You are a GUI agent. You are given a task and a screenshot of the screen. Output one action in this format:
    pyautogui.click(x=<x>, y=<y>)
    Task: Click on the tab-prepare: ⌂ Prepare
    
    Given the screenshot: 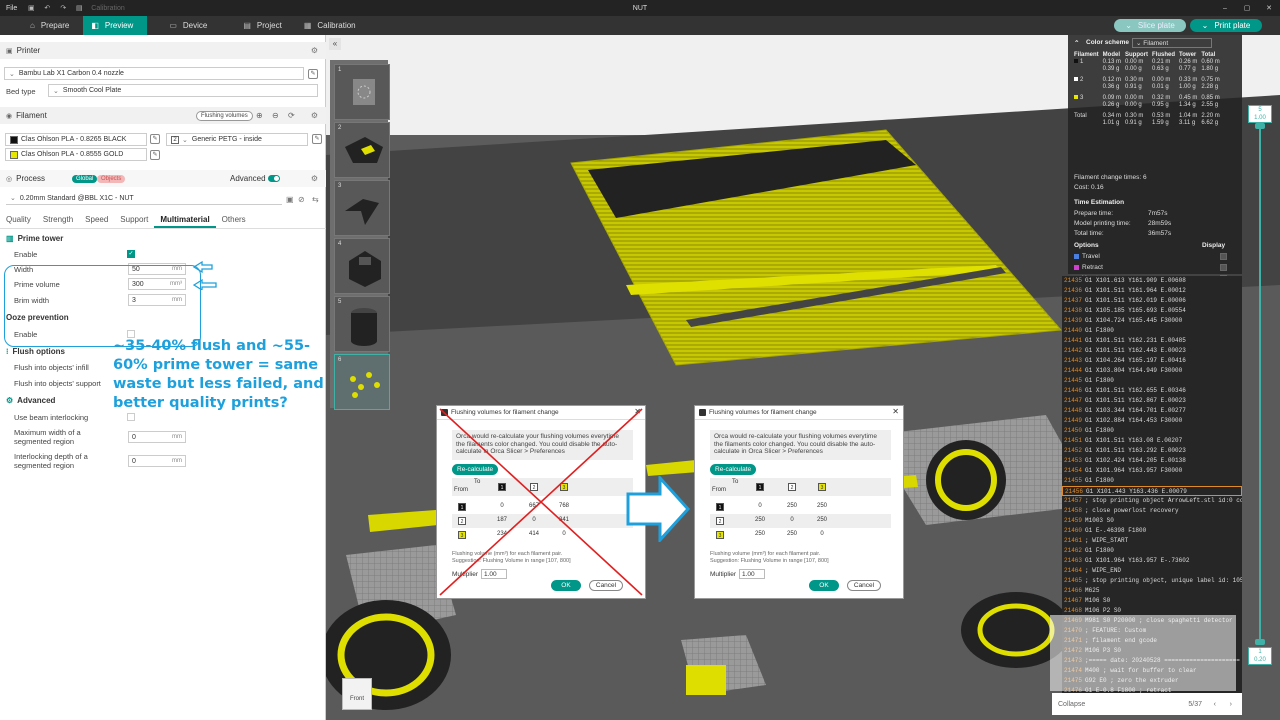 What is the action you would take?
    pyautogui.click(x=52, y=25)
    